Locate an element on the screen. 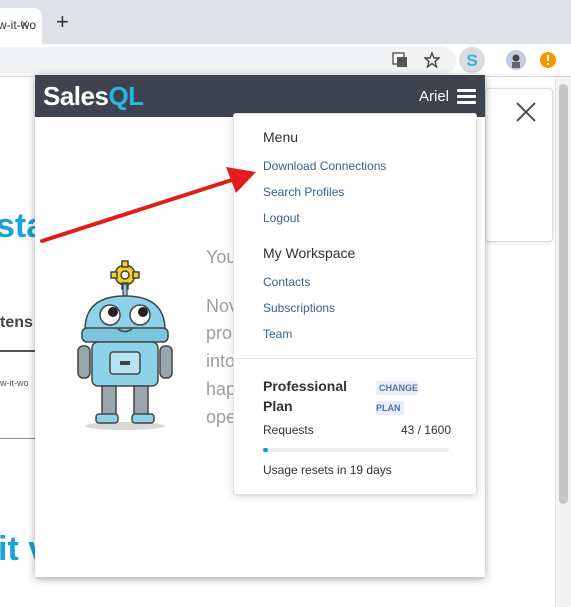 This screenshot has height=607, width=571. hamburger-menu-icon is located at coordinates (466, 96).